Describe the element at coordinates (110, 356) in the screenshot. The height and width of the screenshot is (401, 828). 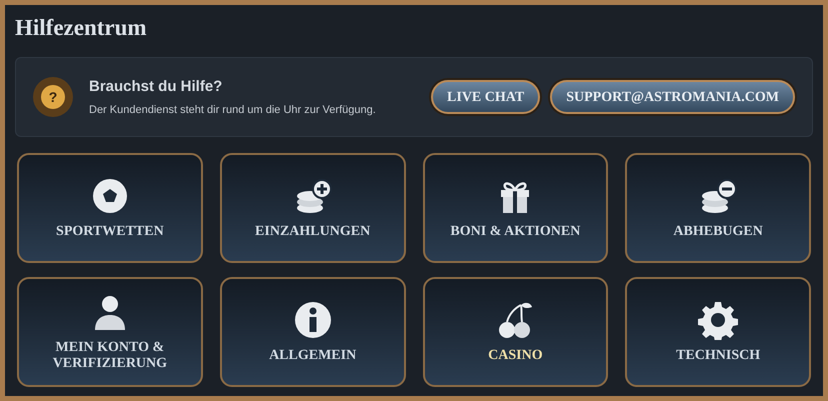
I see `category-label: MEIN KONTO & VERIFIZIERUNG` at that location.